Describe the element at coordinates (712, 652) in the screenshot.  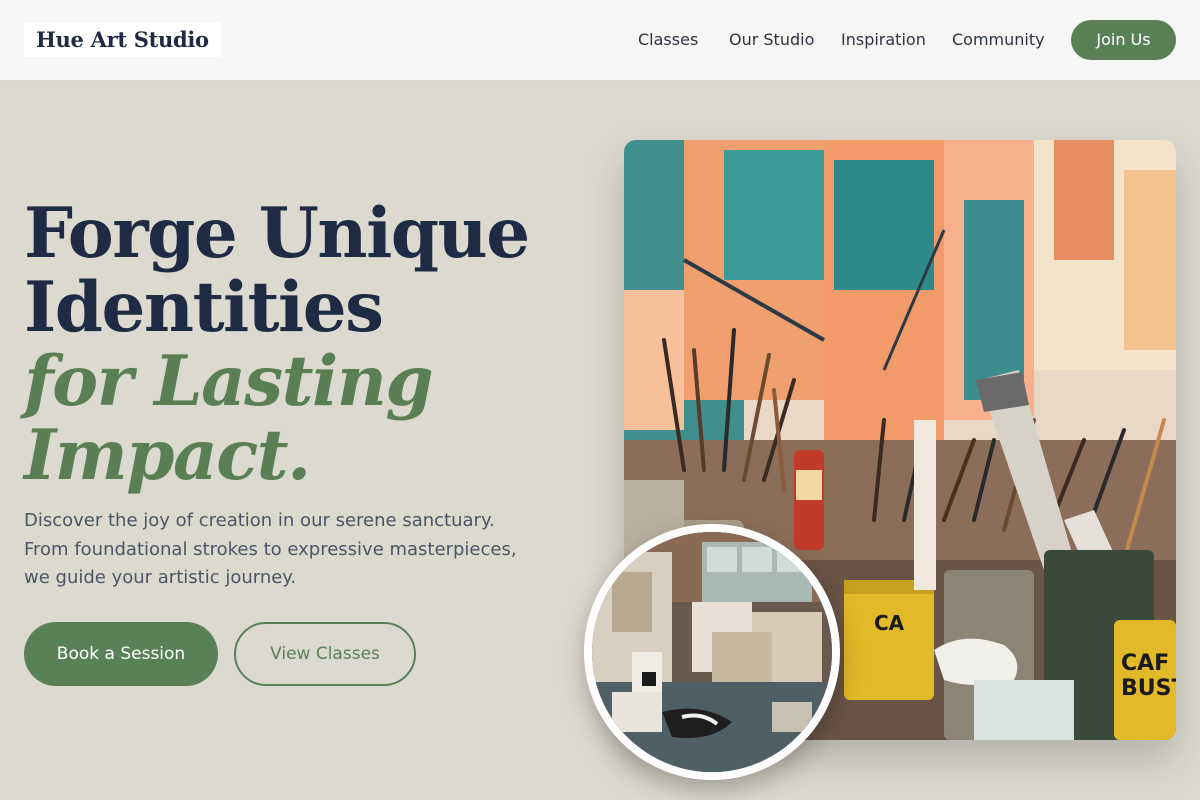
I see `inset-image-studio` at that location.